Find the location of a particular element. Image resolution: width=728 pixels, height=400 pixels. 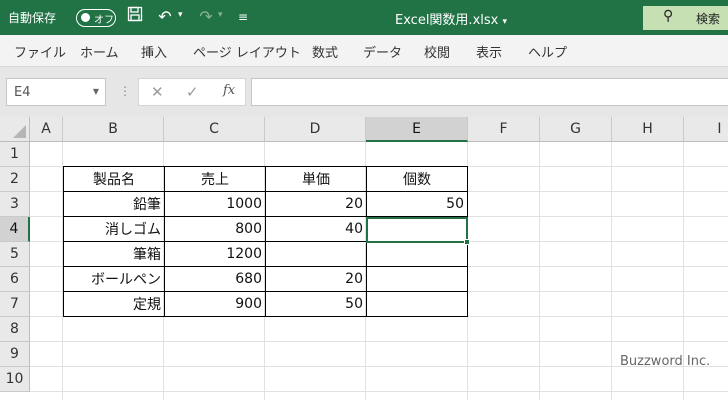

select-all-button is located at coordinates (15, 129).